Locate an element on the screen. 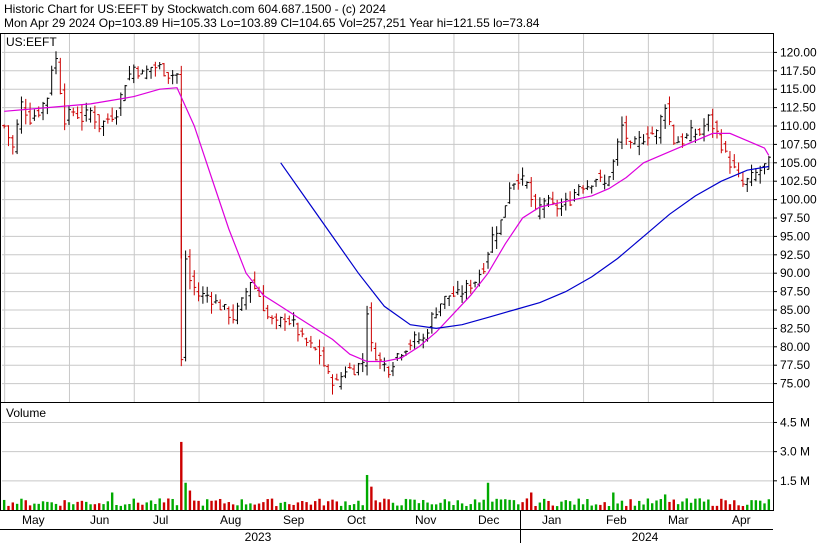  volume-title: Volume is located at coordinates (26, 413).